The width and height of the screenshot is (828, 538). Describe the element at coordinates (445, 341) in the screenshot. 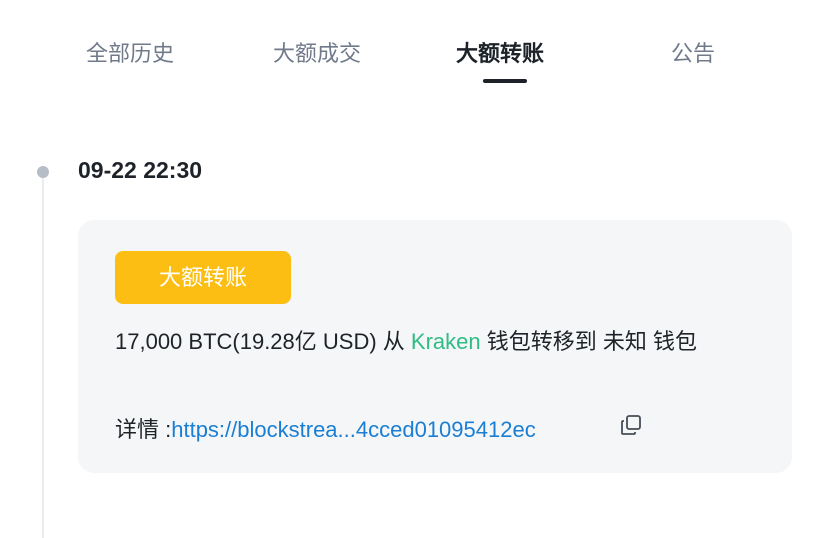

I see `source-exchange: Kraken` at that location.